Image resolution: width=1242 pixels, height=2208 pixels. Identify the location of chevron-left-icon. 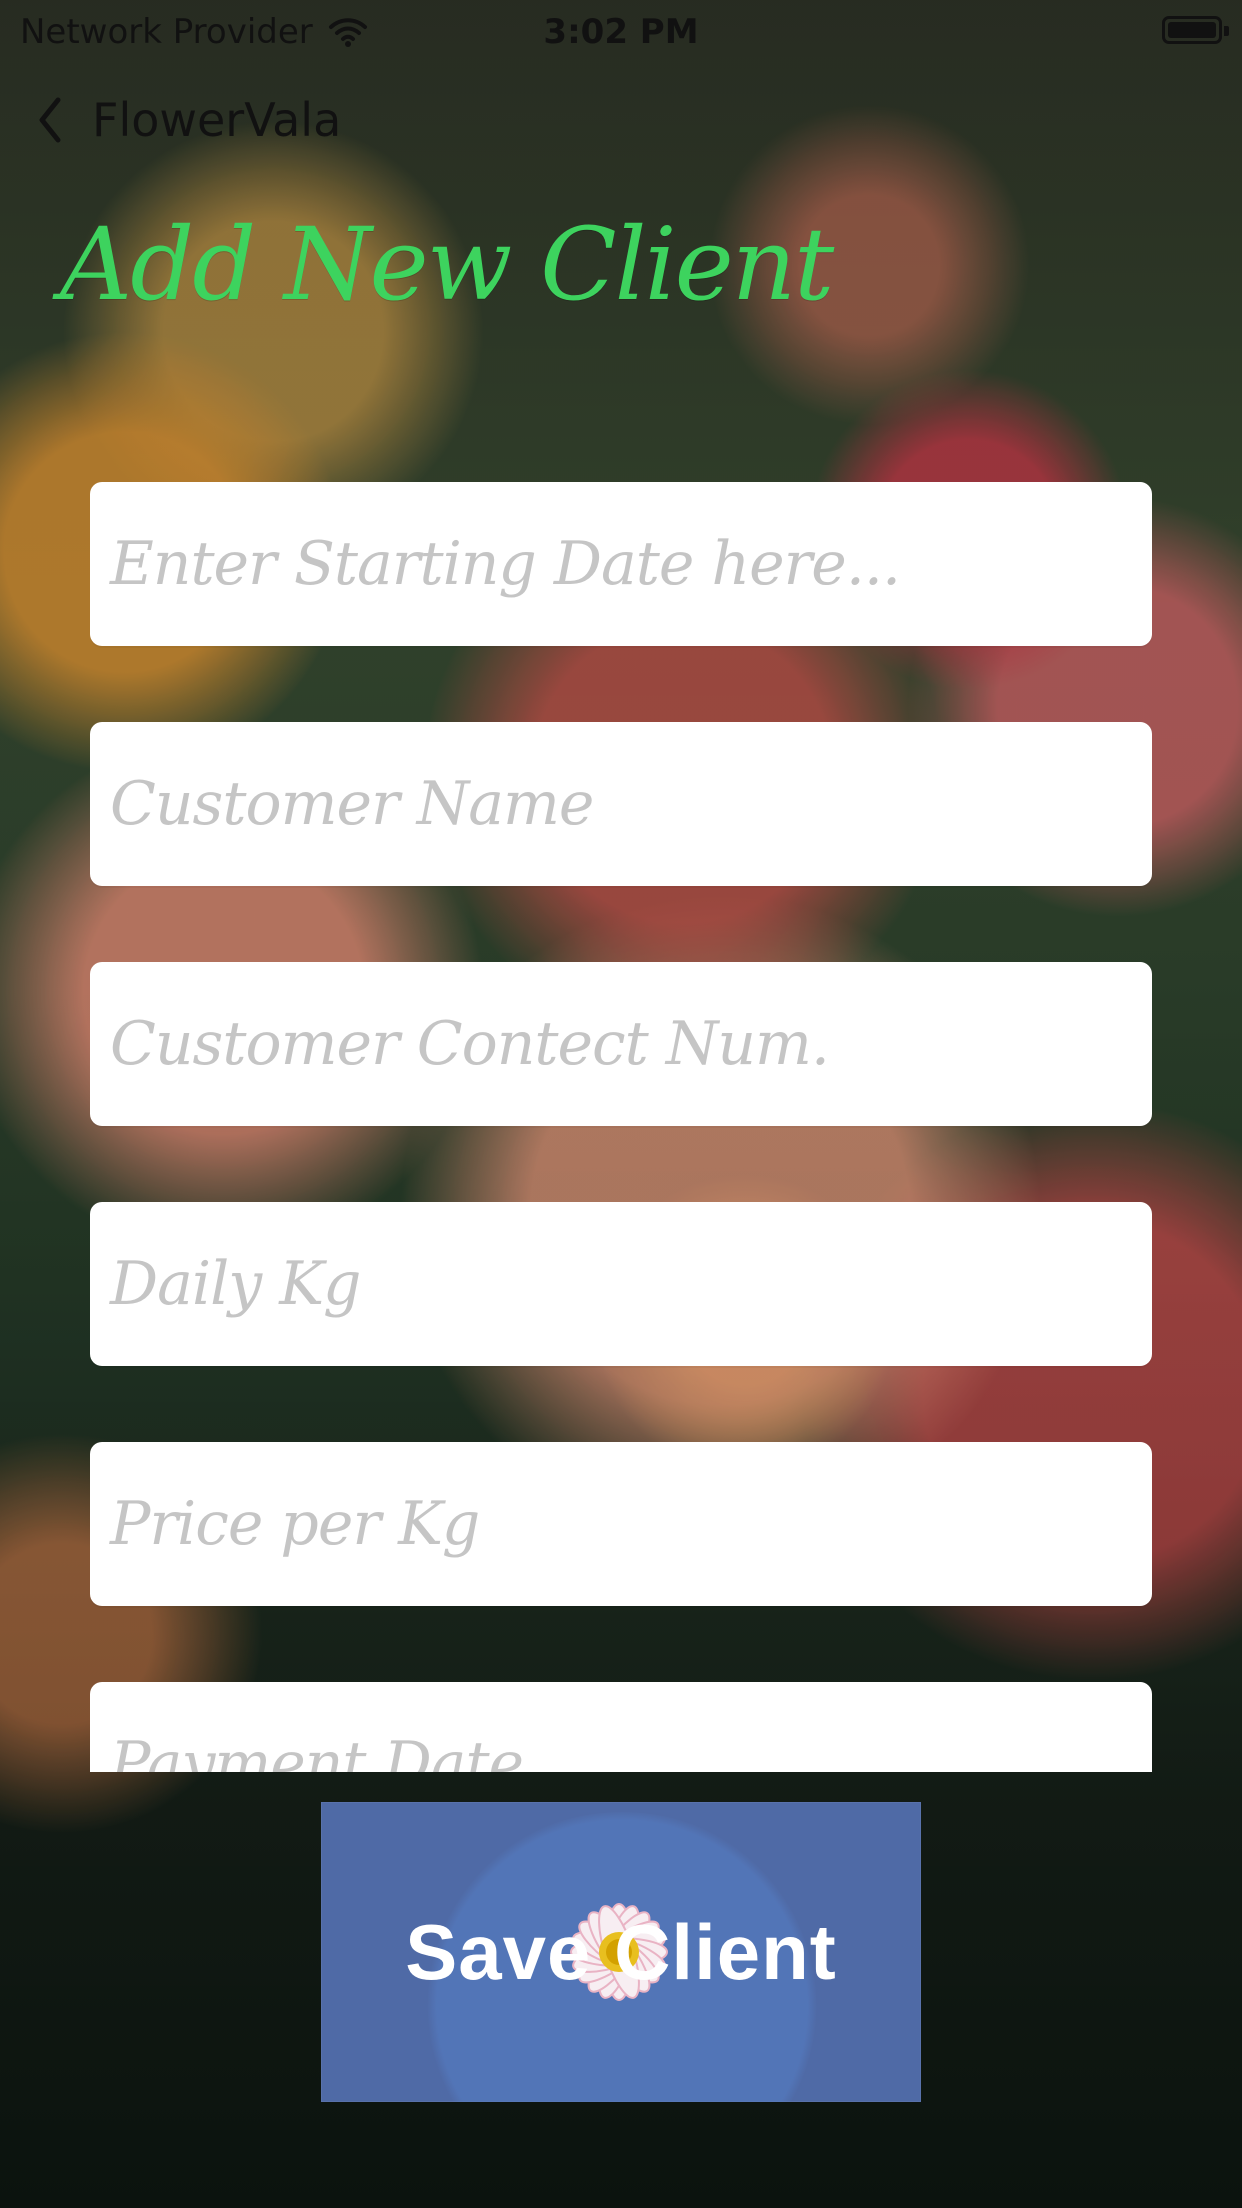
(51, 120).